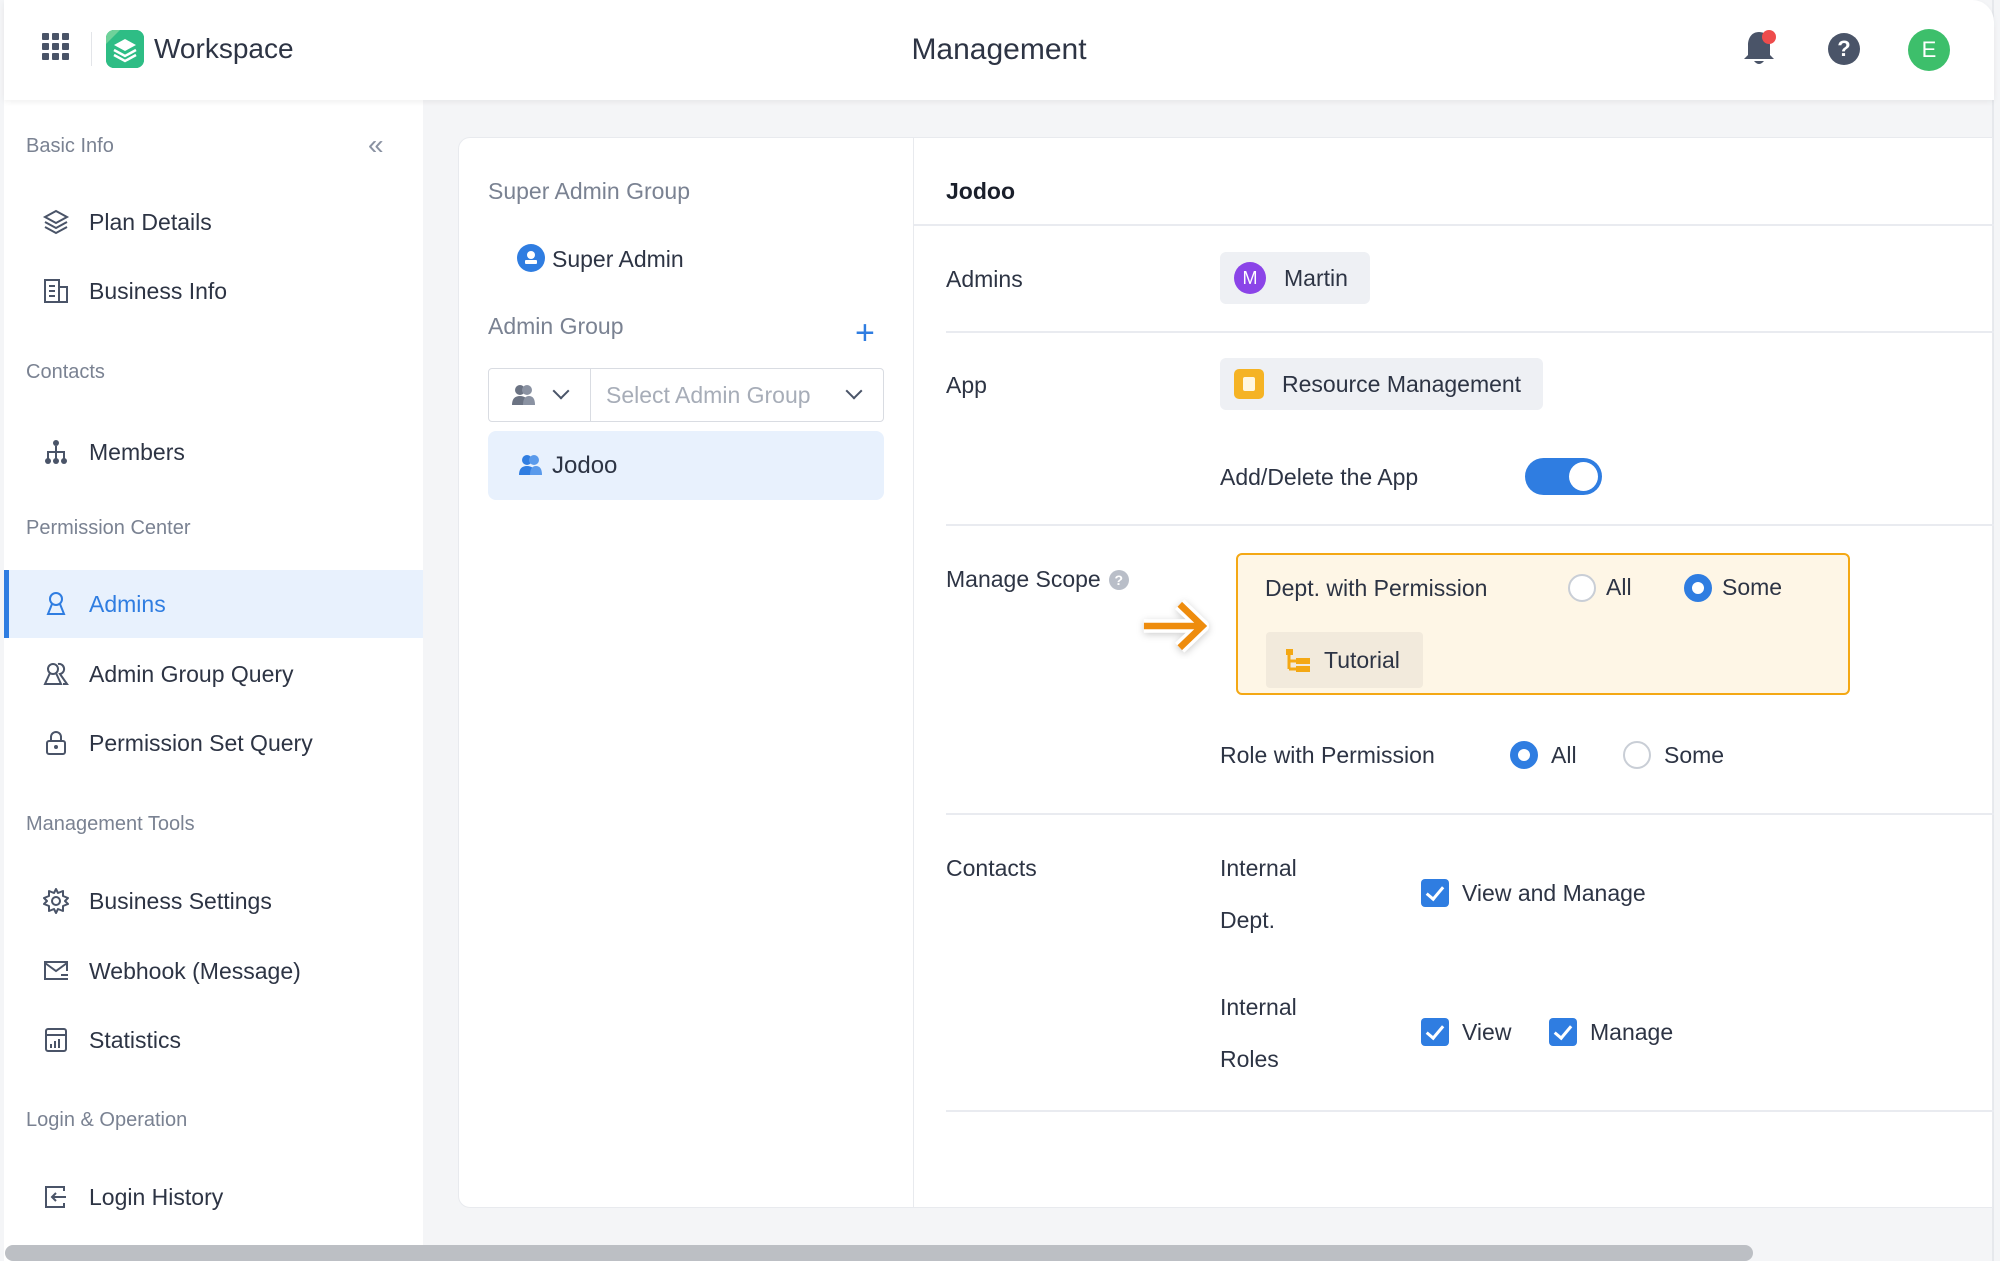  Describe the element at coordinates (991, 868) in the screenshot. I see `contacts-label: Contacts` at that location.